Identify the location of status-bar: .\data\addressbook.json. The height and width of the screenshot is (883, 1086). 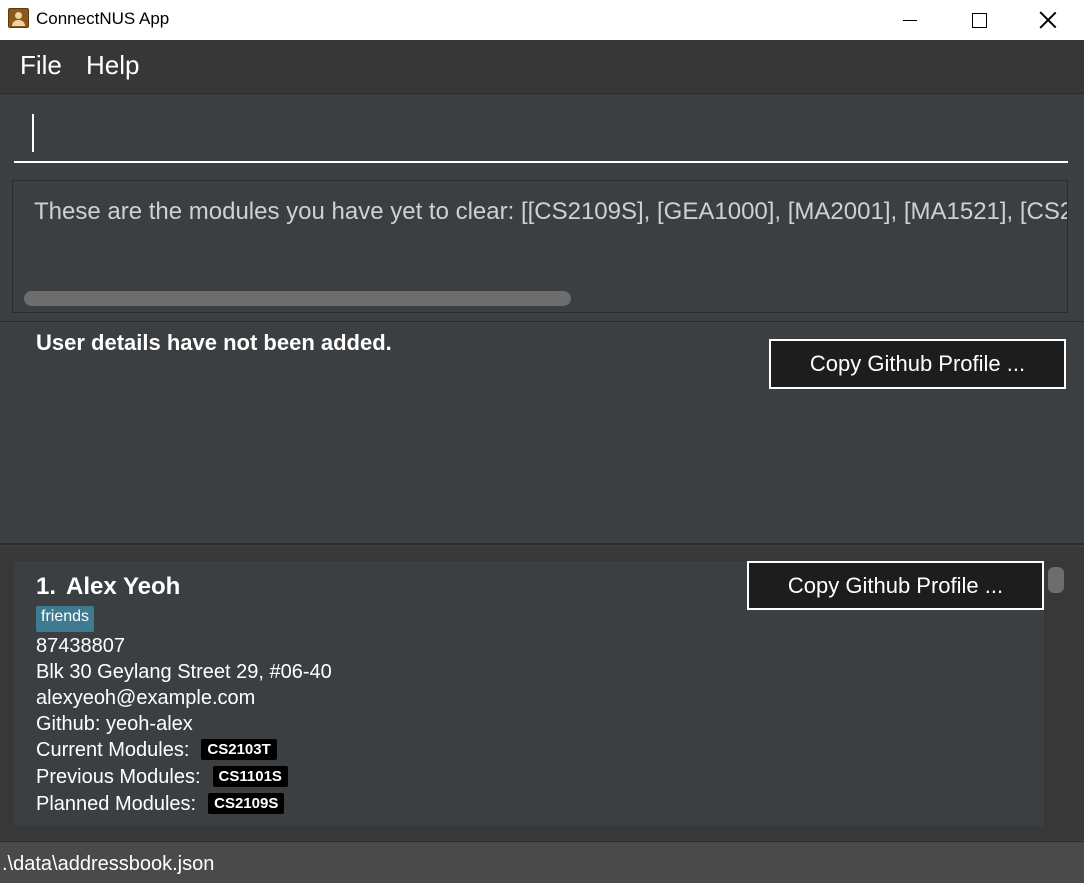
(542, 862).